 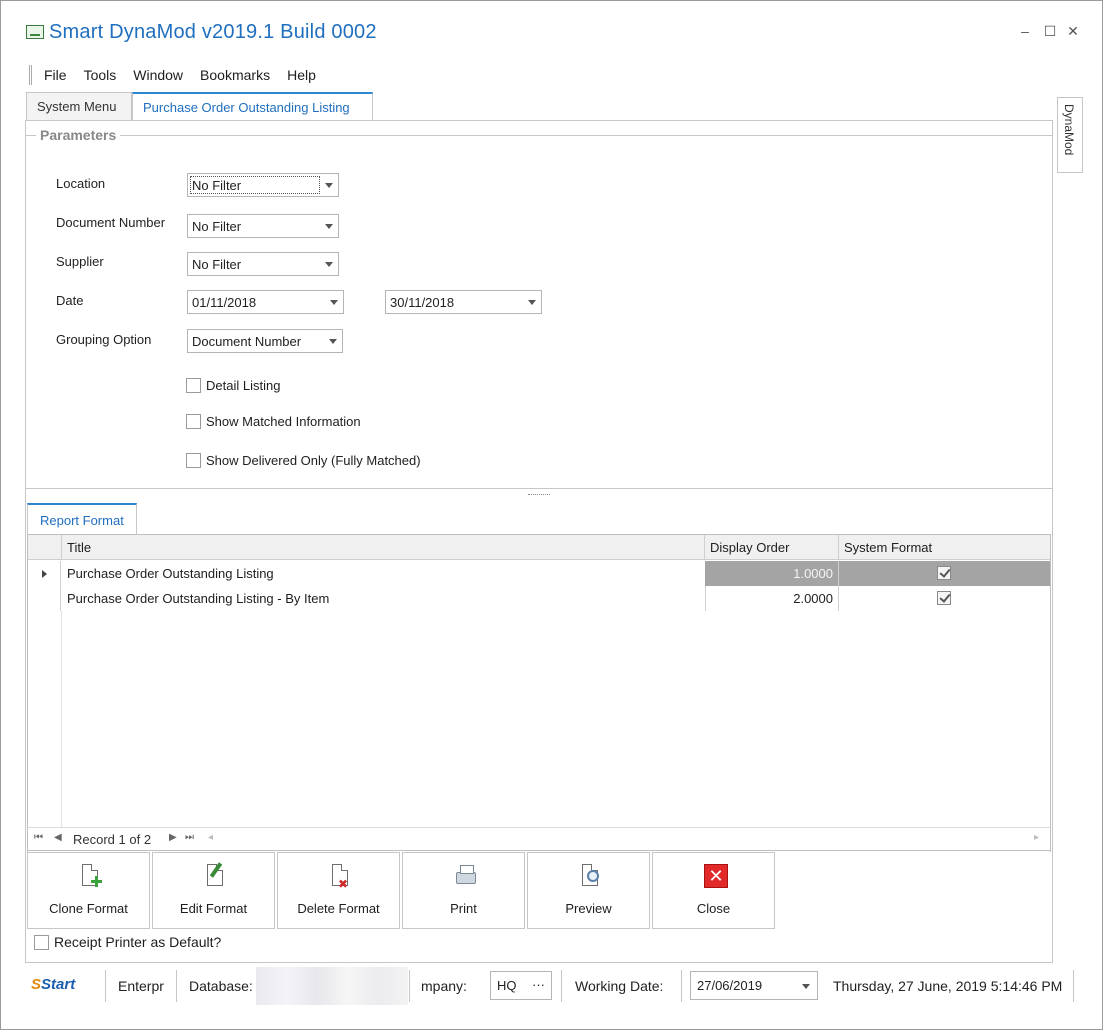 I want to click on next-record-icon: ▶, so click(x=173, y=837).